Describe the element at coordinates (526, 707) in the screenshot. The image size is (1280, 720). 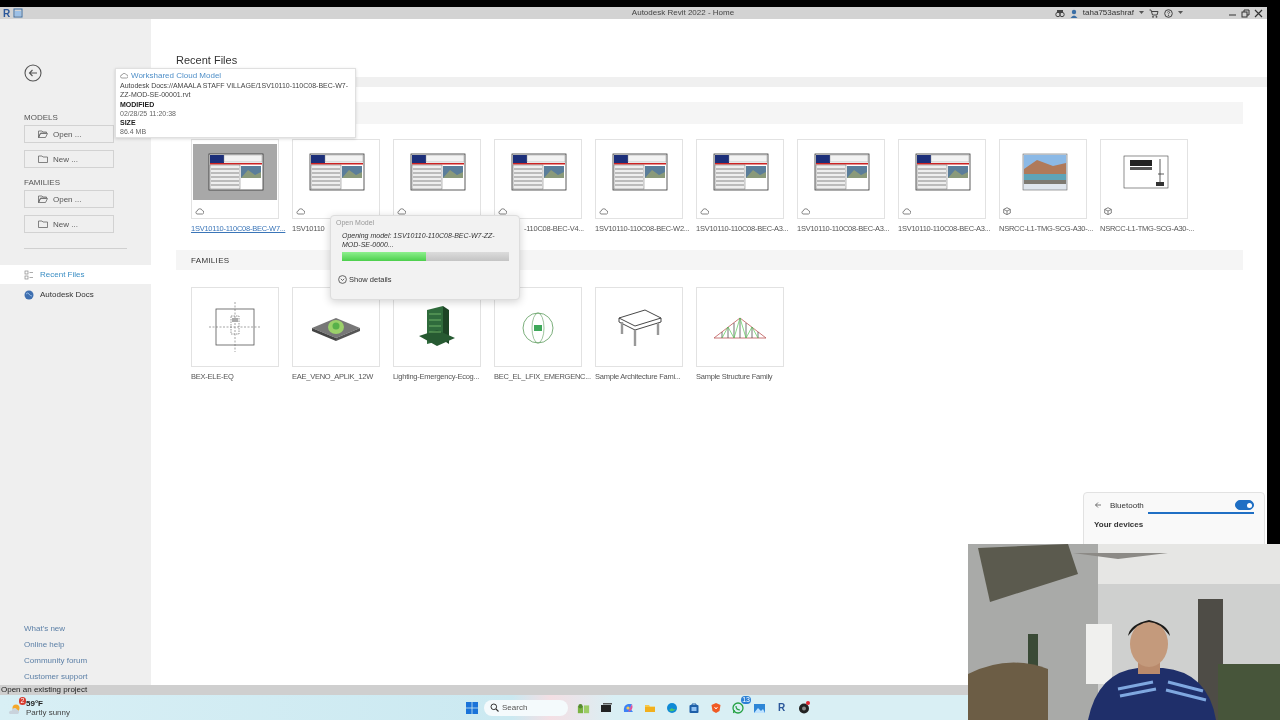
I see `search-field: Search` at that location.